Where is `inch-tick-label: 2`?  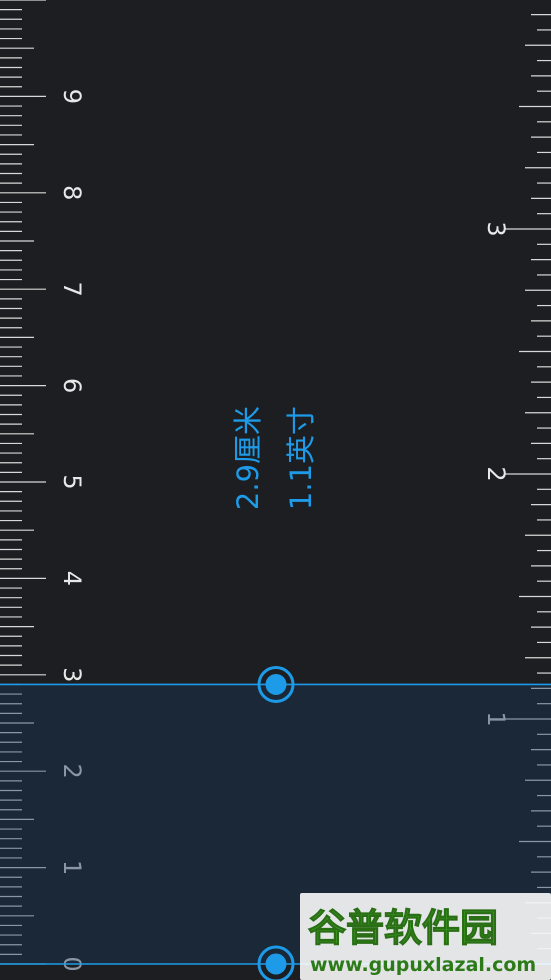
inch-tick-label: 2 is located at coordinates (496, 473).